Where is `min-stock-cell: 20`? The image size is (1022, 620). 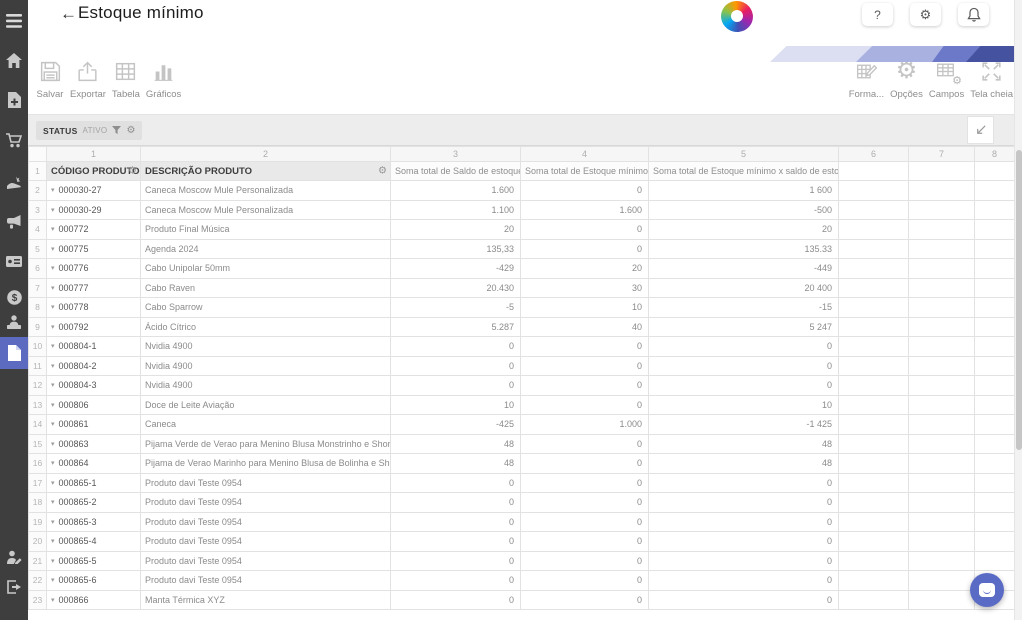 min-stock-cell: 20 is located at coordinates (584, 268).